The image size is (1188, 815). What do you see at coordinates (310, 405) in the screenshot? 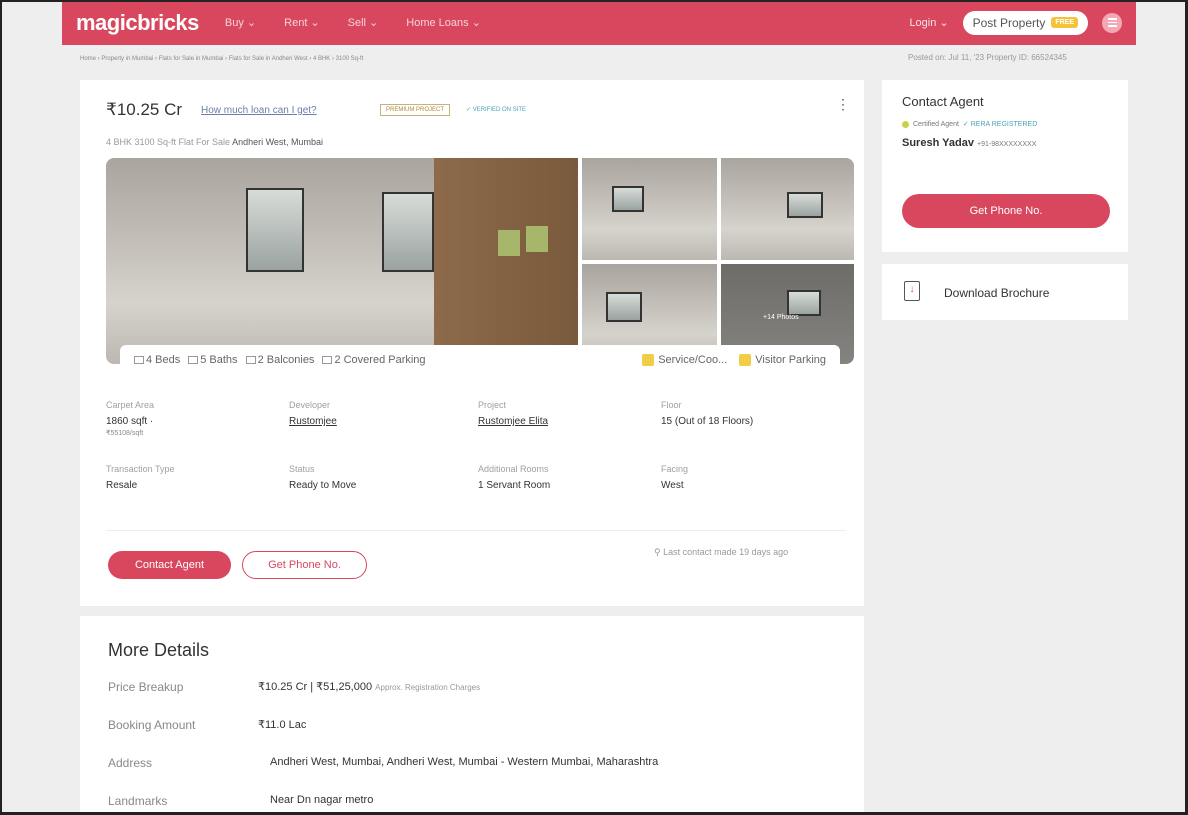
I see `fact-label: Developer` at bounding box center [310, 405].